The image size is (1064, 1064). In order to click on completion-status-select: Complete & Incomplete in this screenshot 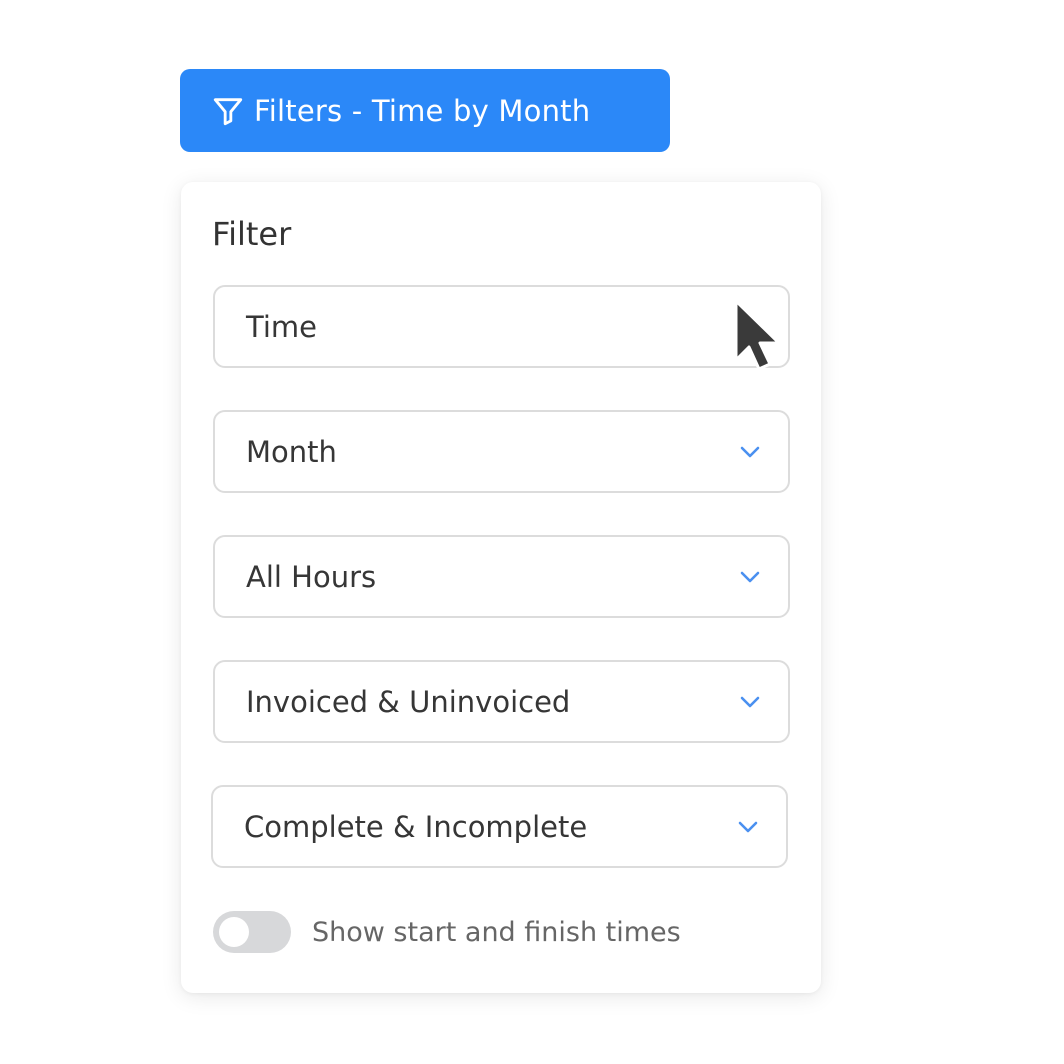, I will do `click(499, 826)`.